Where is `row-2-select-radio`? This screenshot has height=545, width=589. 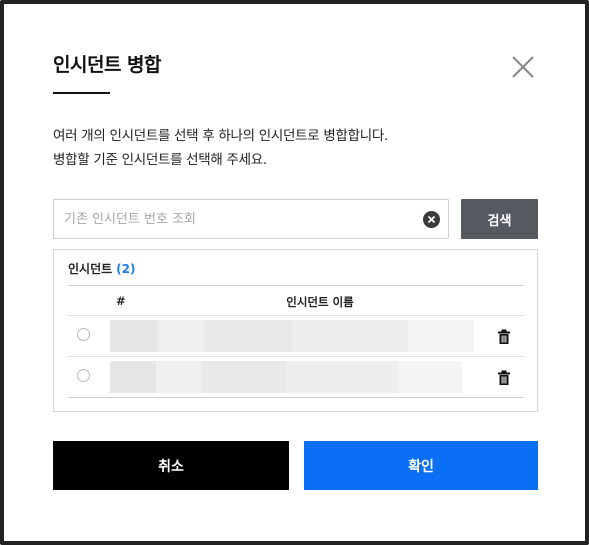 row-2-select-radio is located at coordinates (83, 375).